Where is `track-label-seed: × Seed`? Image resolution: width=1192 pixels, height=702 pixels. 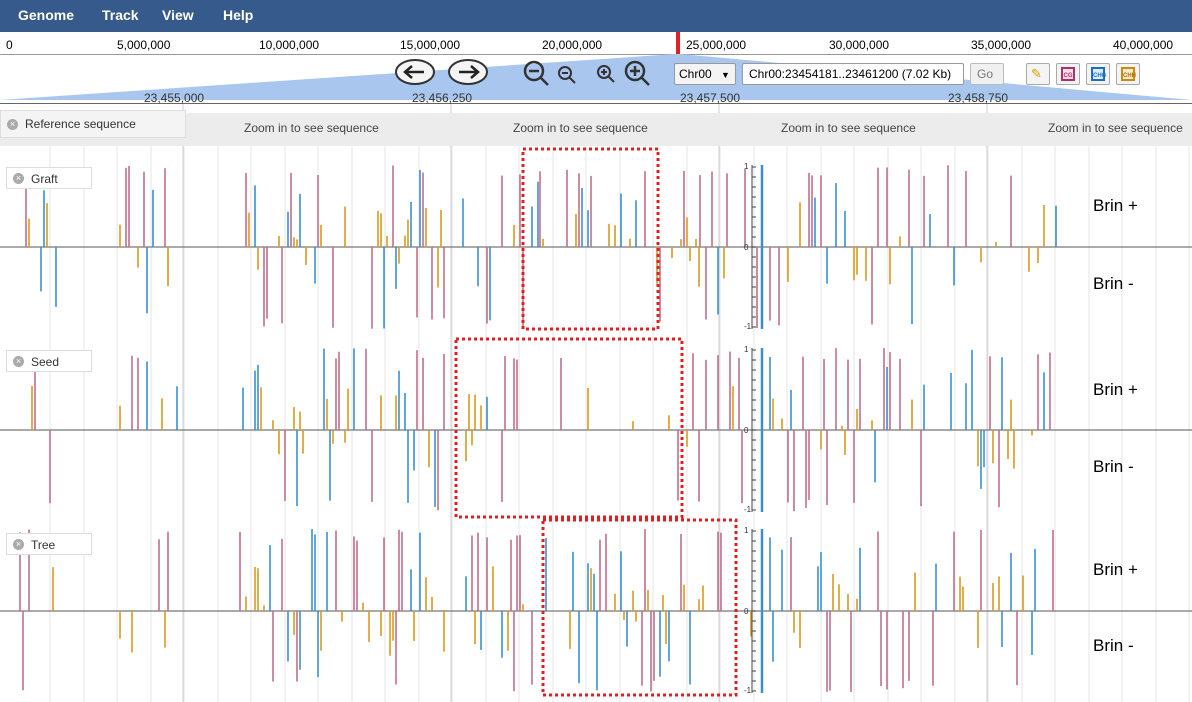
track-label-seed: × Seed is located at coordinates (49, 361).